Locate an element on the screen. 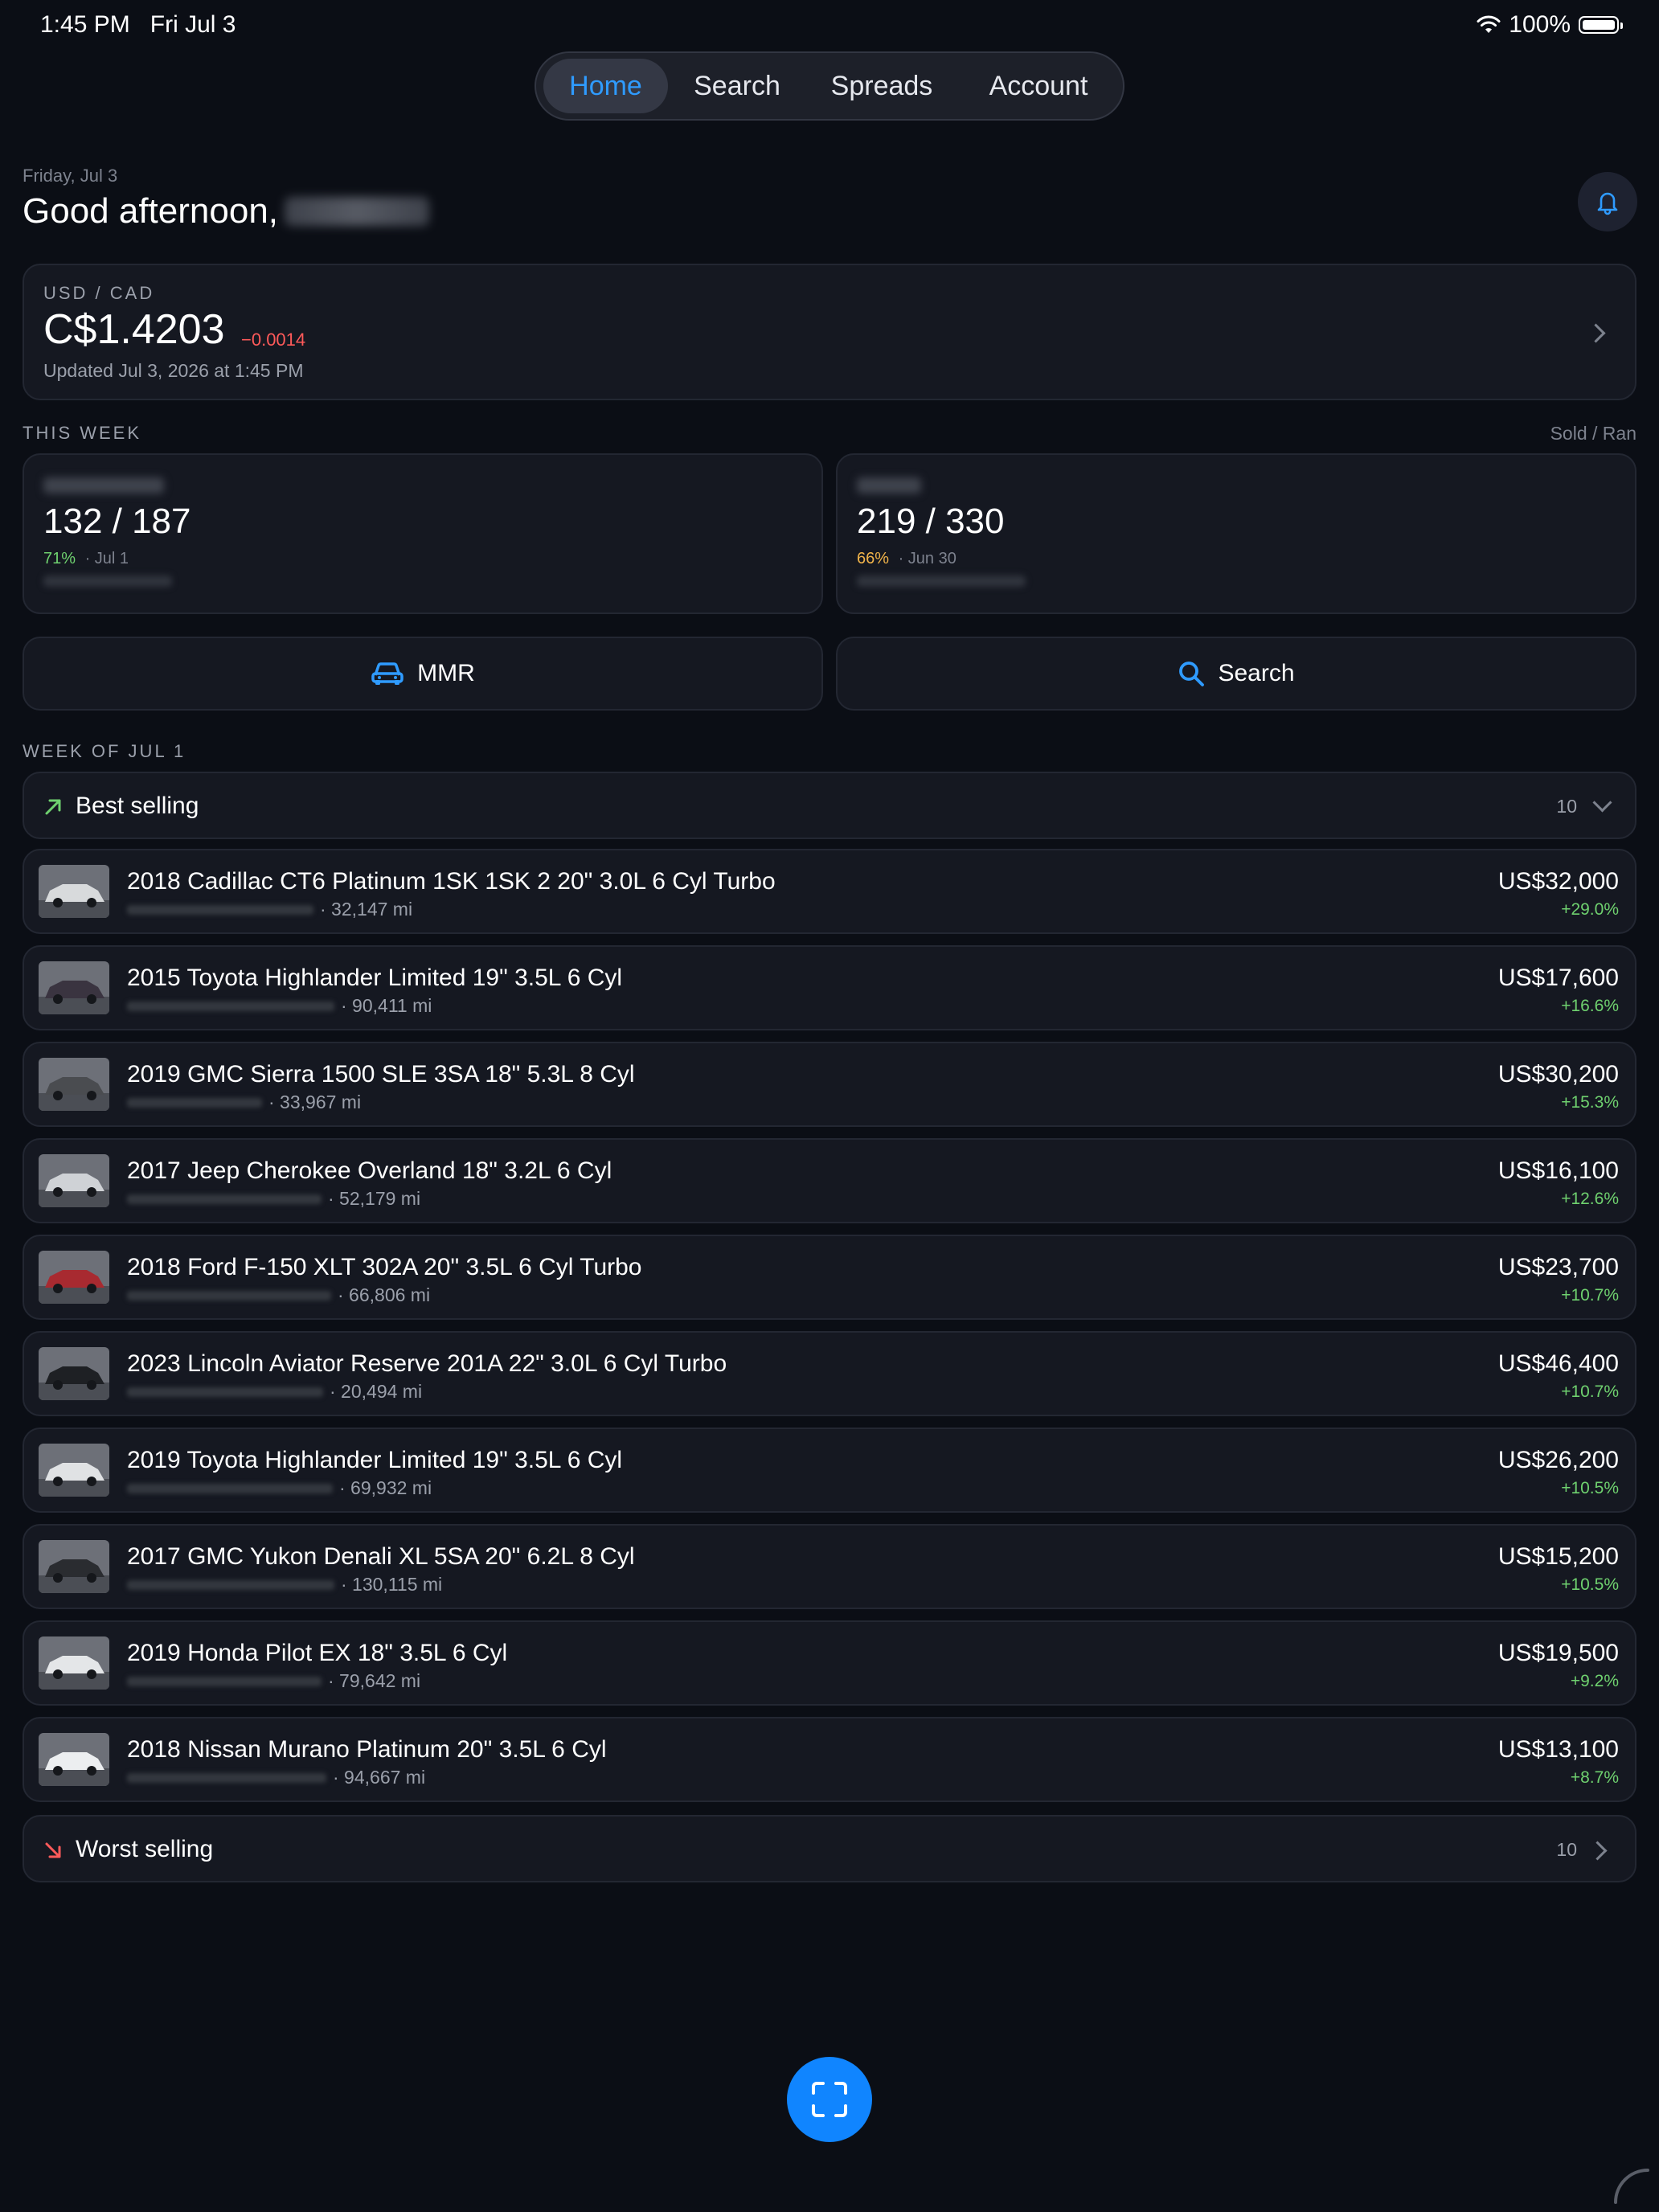  sale-date: · Jun 30 is located at coordinates (927, 558).